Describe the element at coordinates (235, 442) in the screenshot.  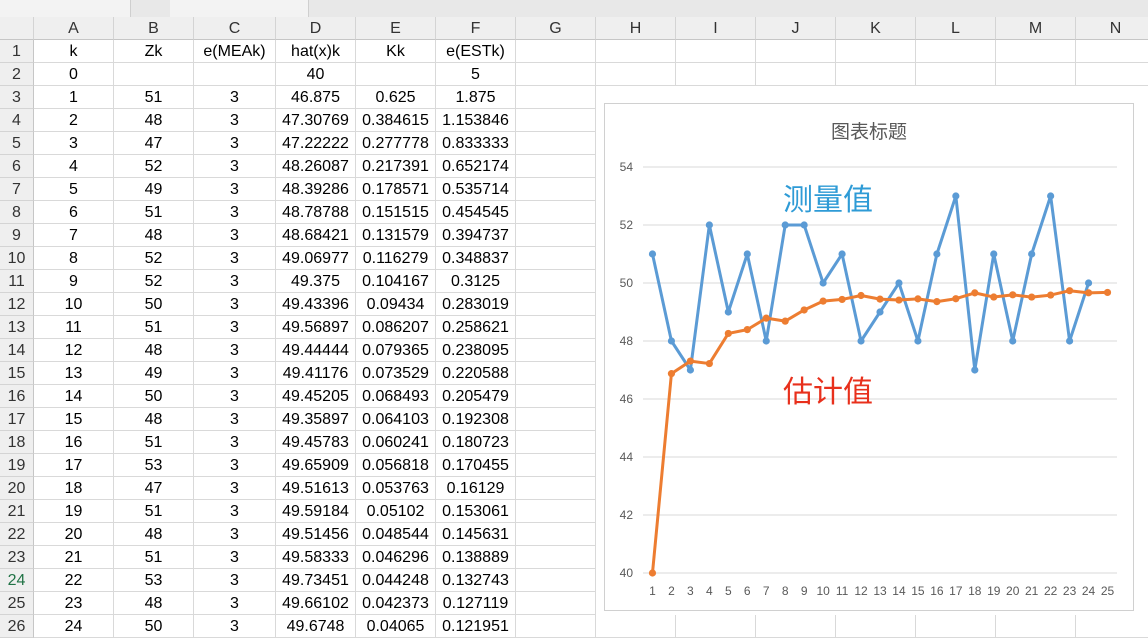
I see `cell-c18: 3` at that location.